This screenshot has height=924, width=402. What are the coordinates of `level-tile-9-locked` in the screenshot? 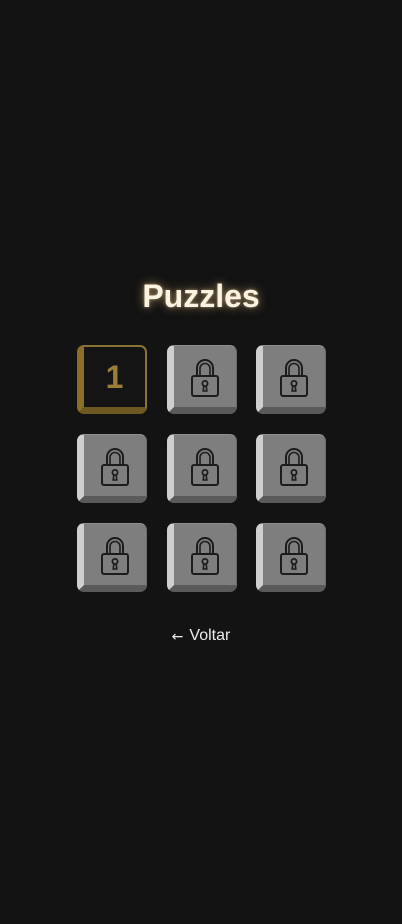 It's located at (291, 557).